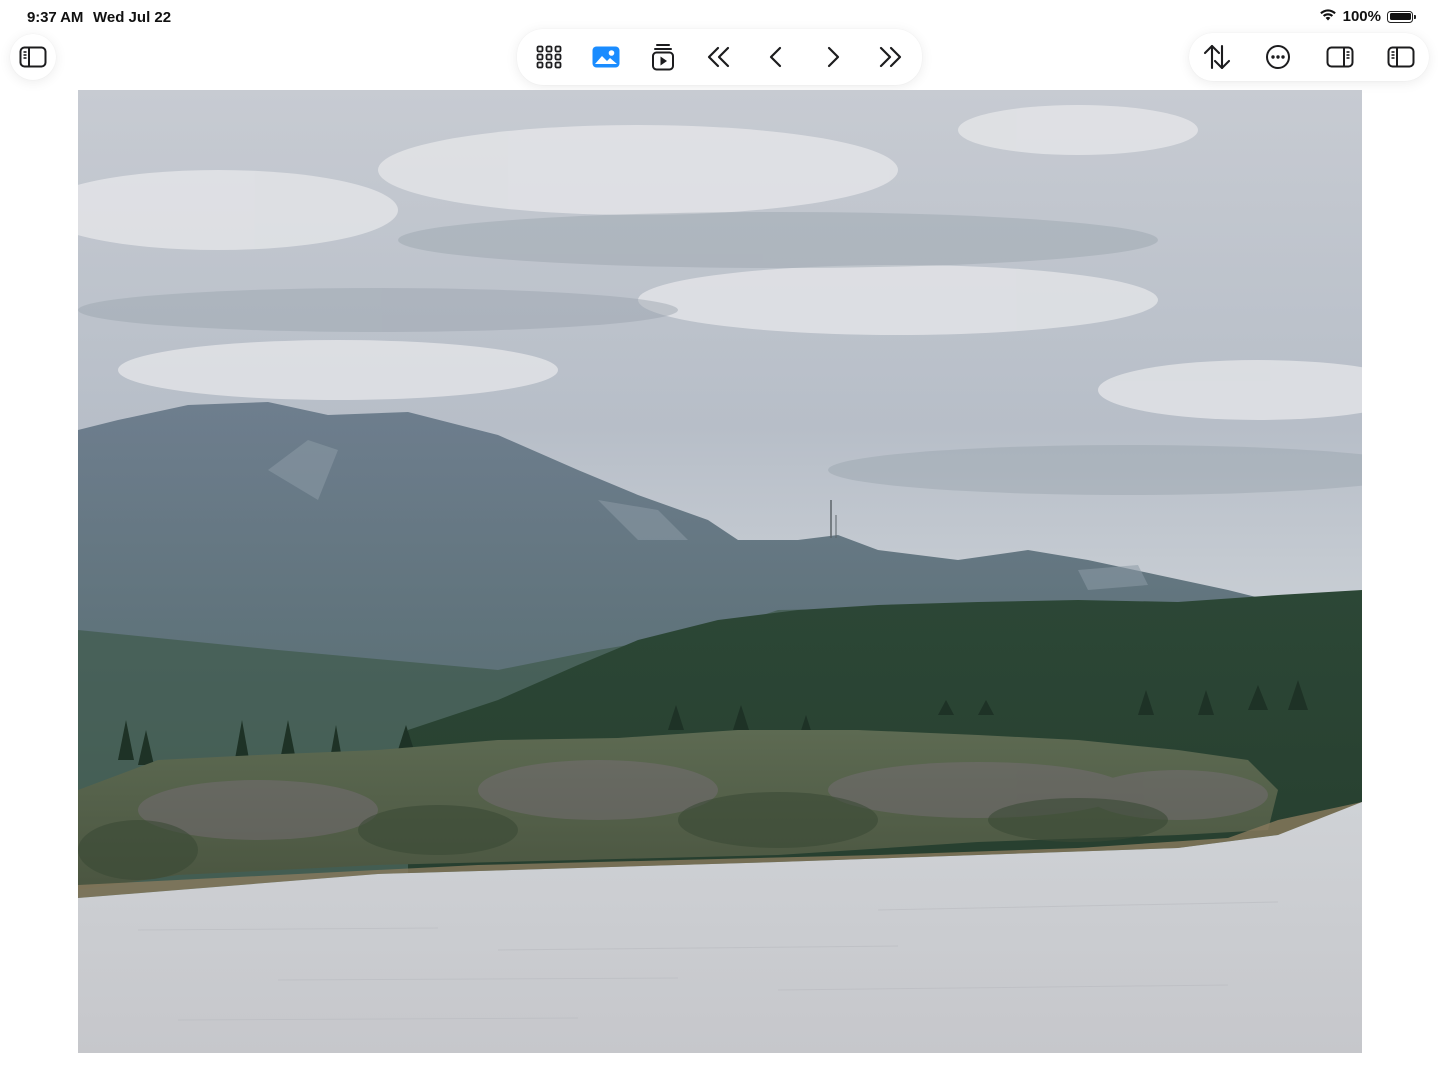 This screenshot has width=1440, height=1080. I want to click on sort-icon, so click(1217, 57).